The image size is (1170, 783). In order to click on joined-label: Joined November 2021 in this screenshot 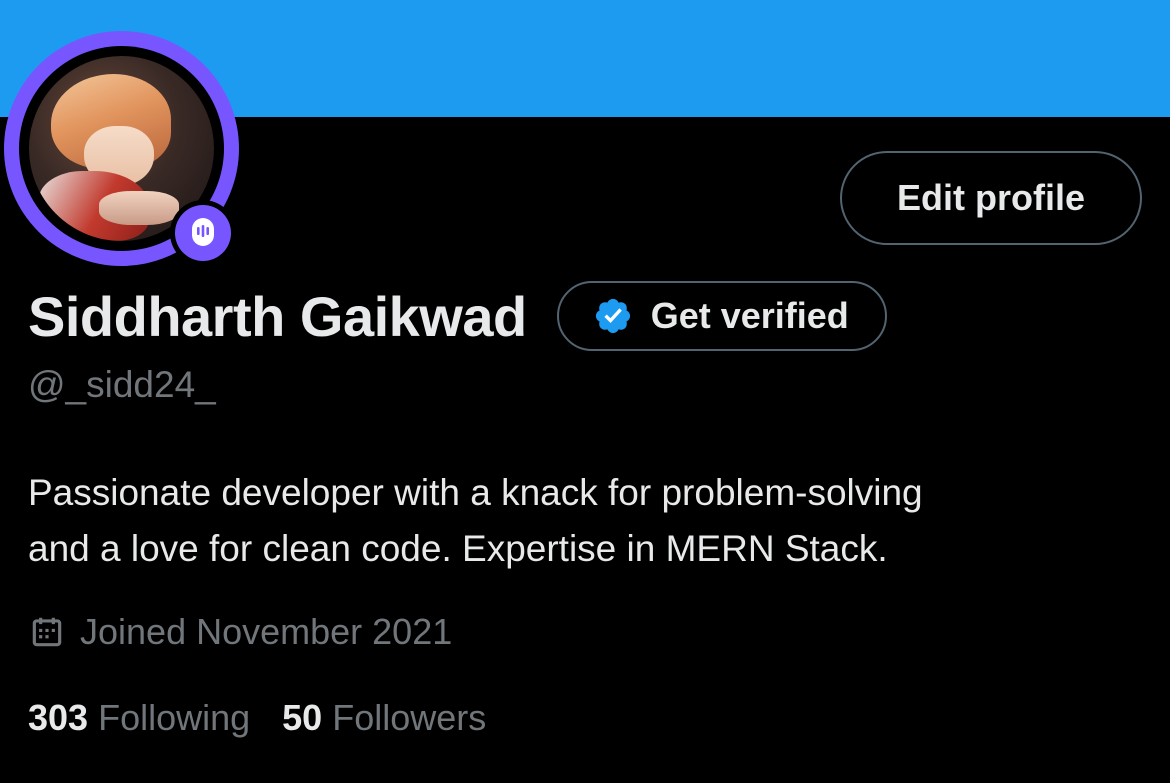, I will do `click(266, 631)`.